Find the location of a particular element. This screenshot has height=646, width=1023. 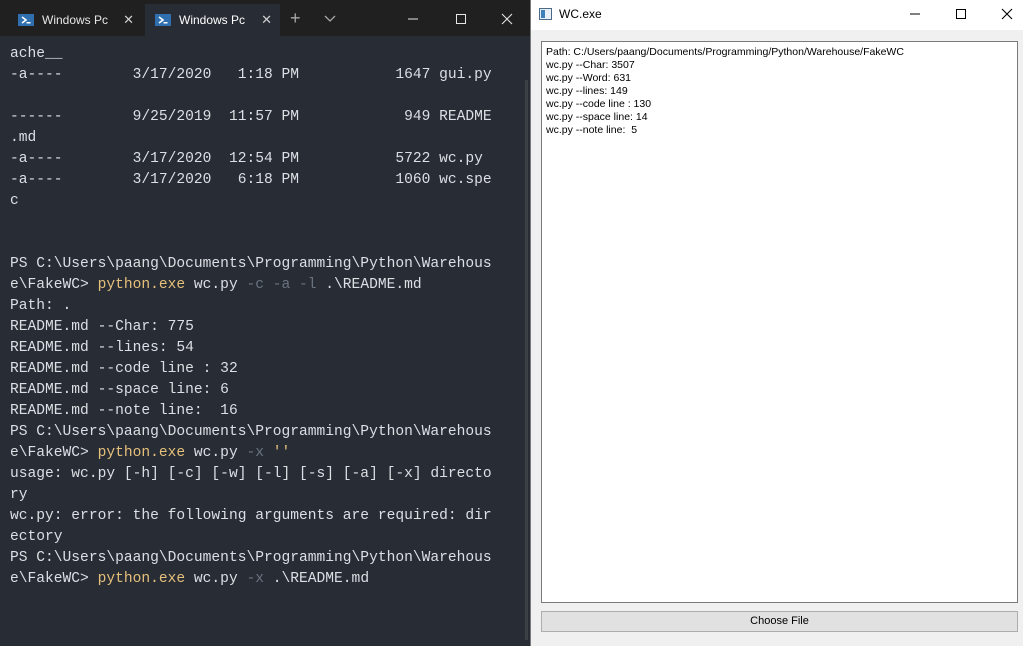

terminal-text: -a---- 3/17/2020 1:18 PM 1647 gui.py is located at coordinates (251, 75).